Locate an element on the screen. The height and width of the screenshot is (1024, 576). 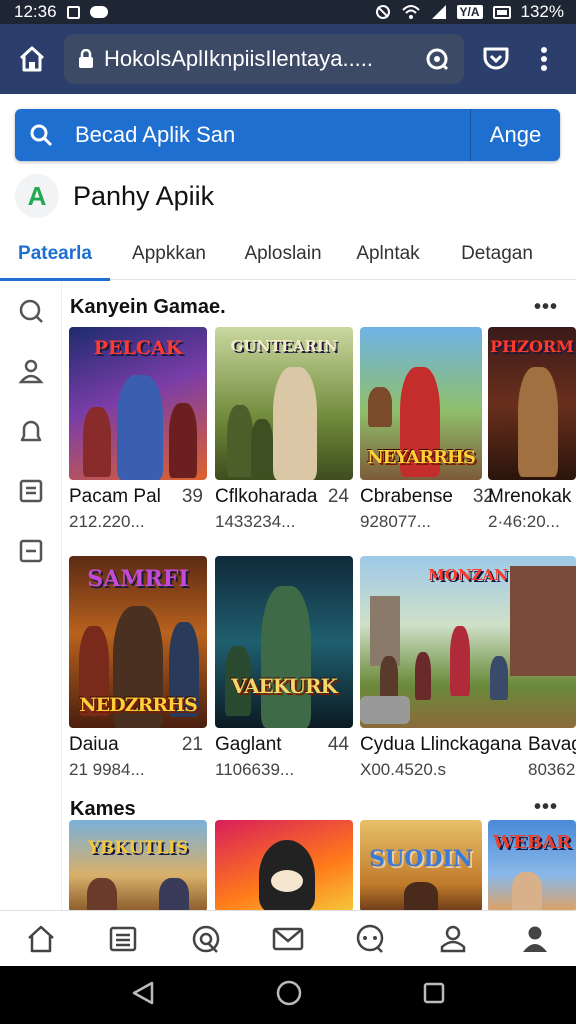
rail-bell-button is located at coordinates (31, 431).